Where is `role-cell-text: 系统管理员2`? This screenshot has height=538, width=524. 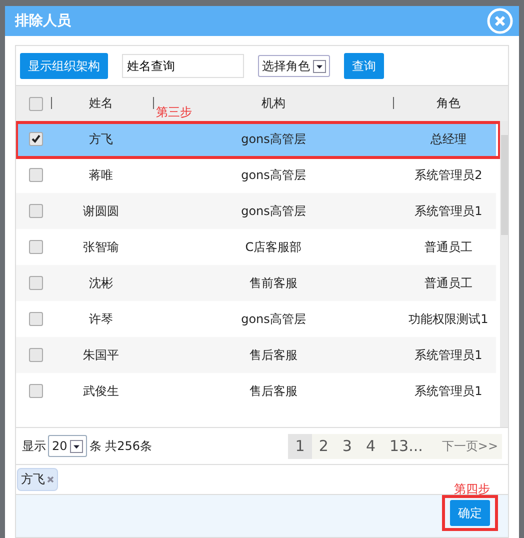
role-cell-text: 系统管理员2 is located at coordinates (449, 175).